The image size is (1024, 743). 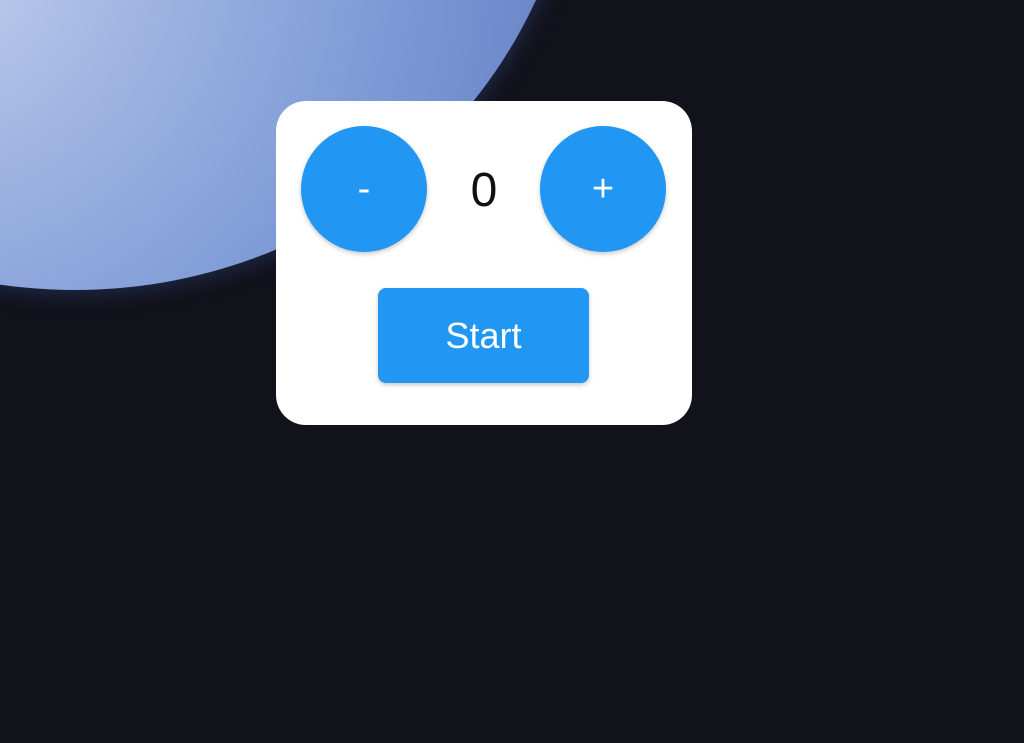 I want to click on increment-button: +, so click(x=603, y=189).